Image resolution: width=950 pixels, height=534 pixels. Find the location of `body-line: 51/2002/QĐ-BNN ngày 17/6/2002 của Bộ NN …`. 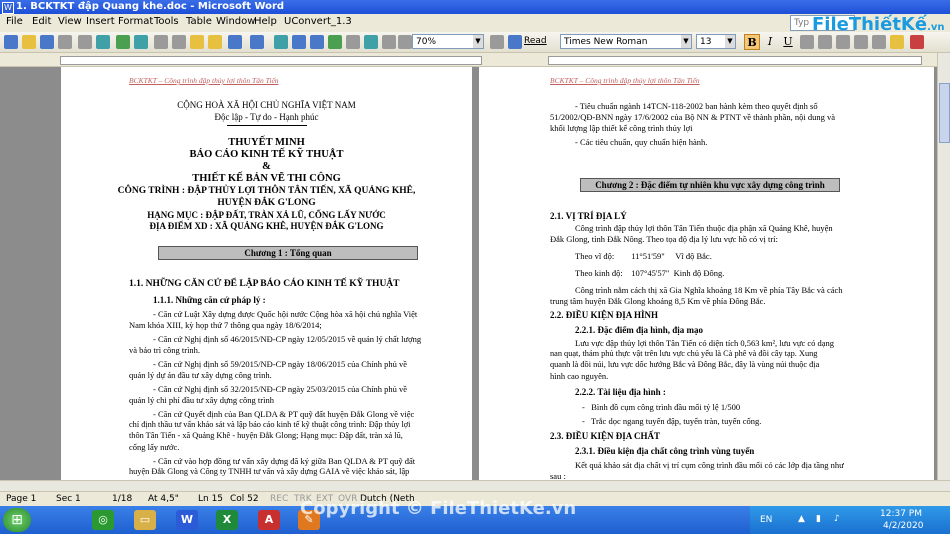

body-line: 51/2002/QĐ-BNN ngày 17/6/2002 của Bộ NN … is located at coordinates (693, 117).